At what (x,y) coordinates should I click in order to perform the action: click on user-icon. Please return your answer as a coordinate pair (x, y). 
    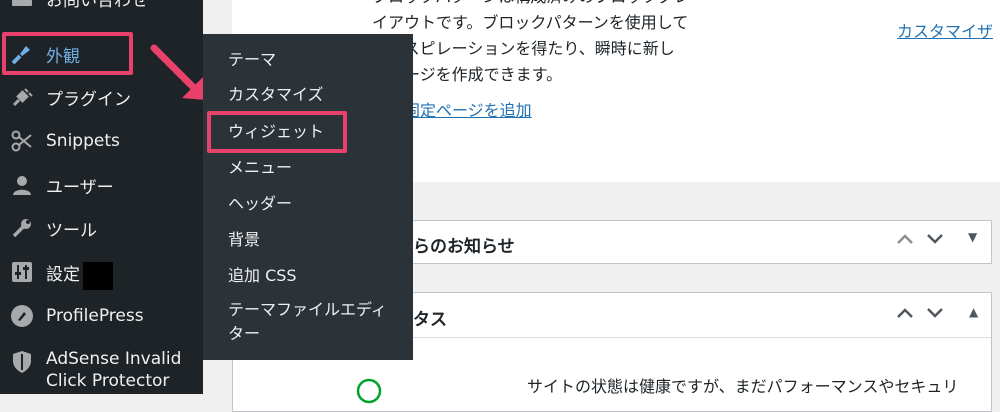
    Looking at the image, I should click on (22, 185).